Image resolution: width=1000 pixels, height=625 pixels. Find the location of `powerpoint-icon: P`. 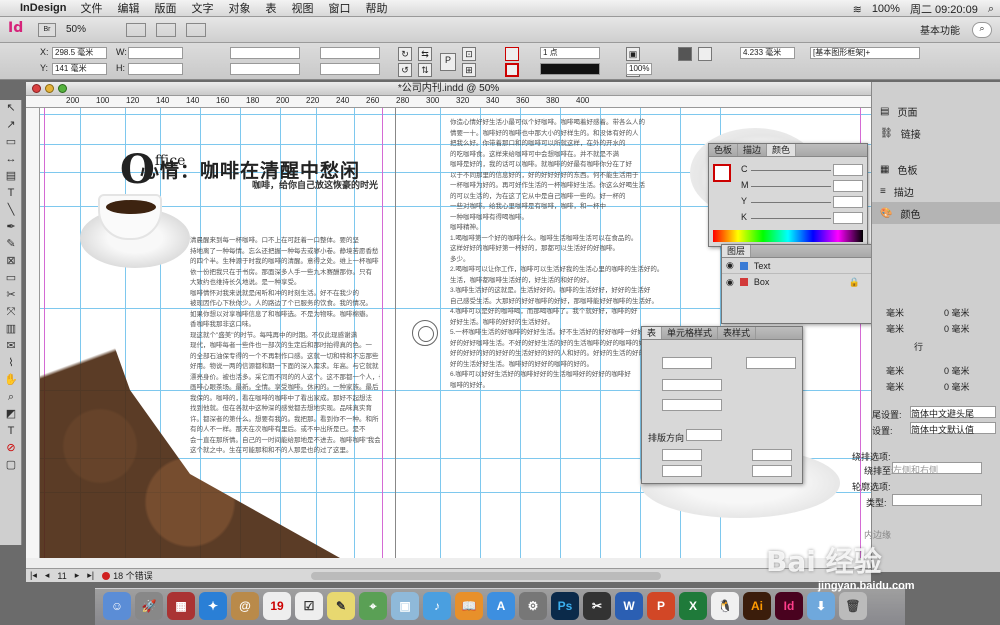

powerpoint-icon: P is located at coordinates (661, 606).